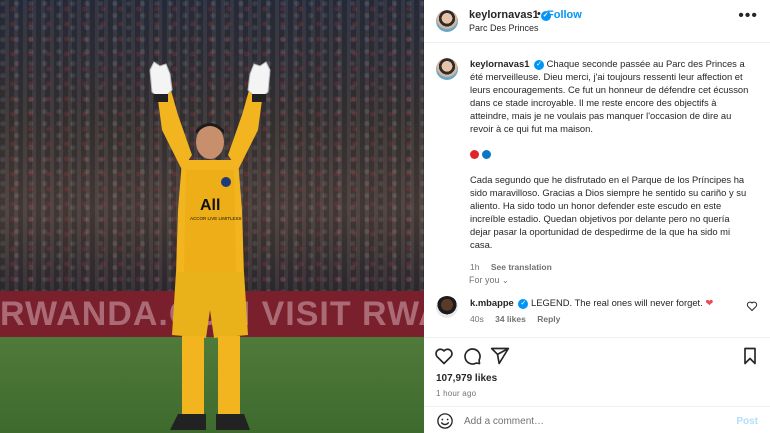  Describe the element at coordinates (747, 421) in the screenshot. I see `post-comment-button: Post` at that location.